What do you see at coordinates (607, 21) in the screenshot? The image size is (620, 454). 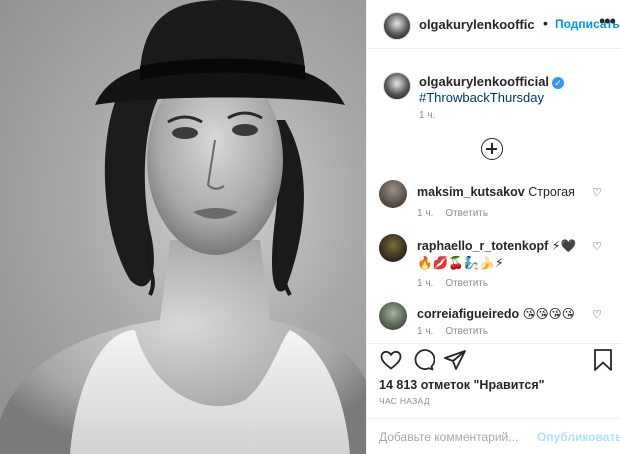 I see `more-options-icon: •••` at bounding box center [607, 21].